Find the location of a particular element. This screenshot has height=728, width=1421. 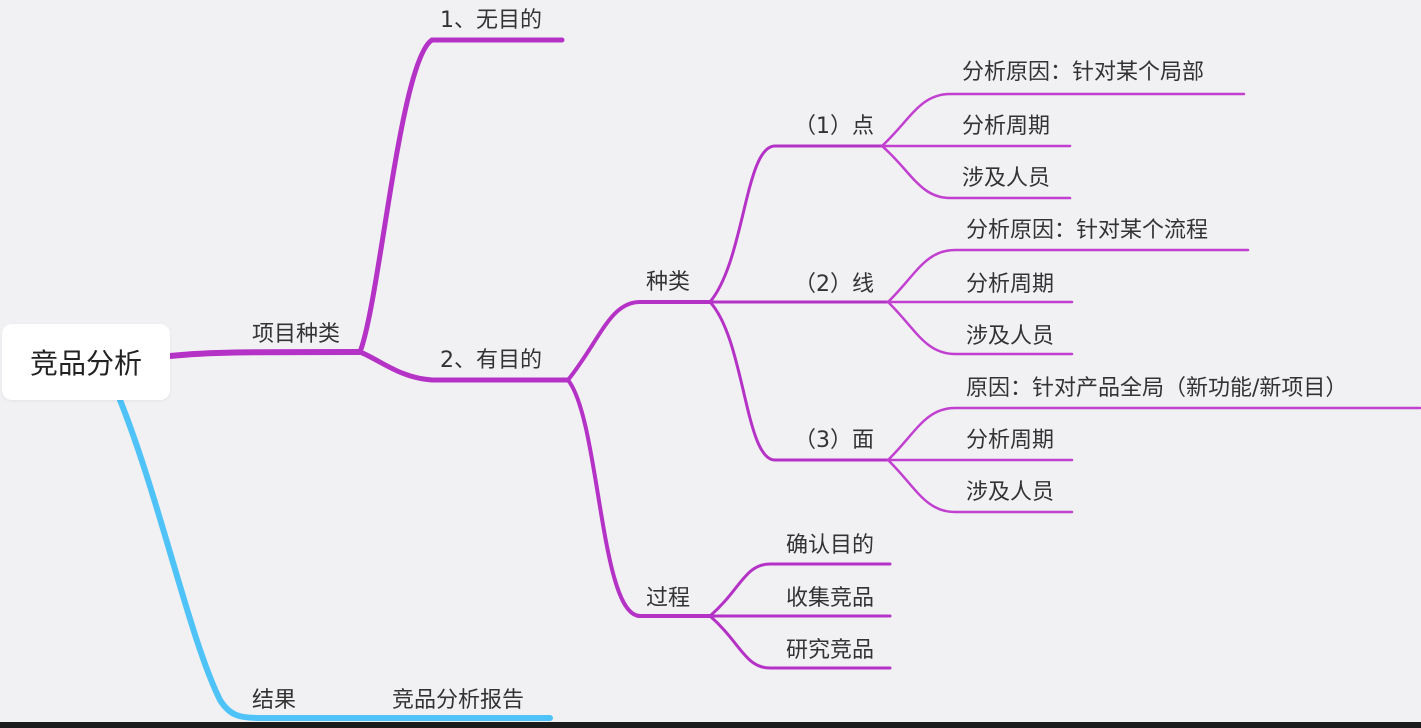

node-process-step-confirm: 确认目的 is located at coordinates (830, 546).